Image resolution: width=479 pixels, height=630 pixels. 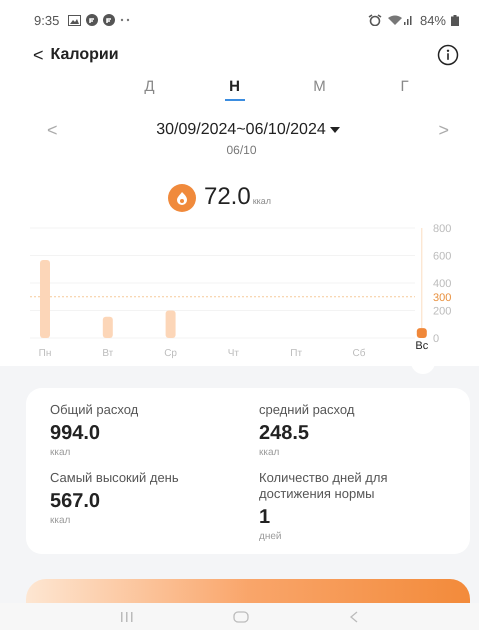 I want to click on banner, so click(x=248, y=591).